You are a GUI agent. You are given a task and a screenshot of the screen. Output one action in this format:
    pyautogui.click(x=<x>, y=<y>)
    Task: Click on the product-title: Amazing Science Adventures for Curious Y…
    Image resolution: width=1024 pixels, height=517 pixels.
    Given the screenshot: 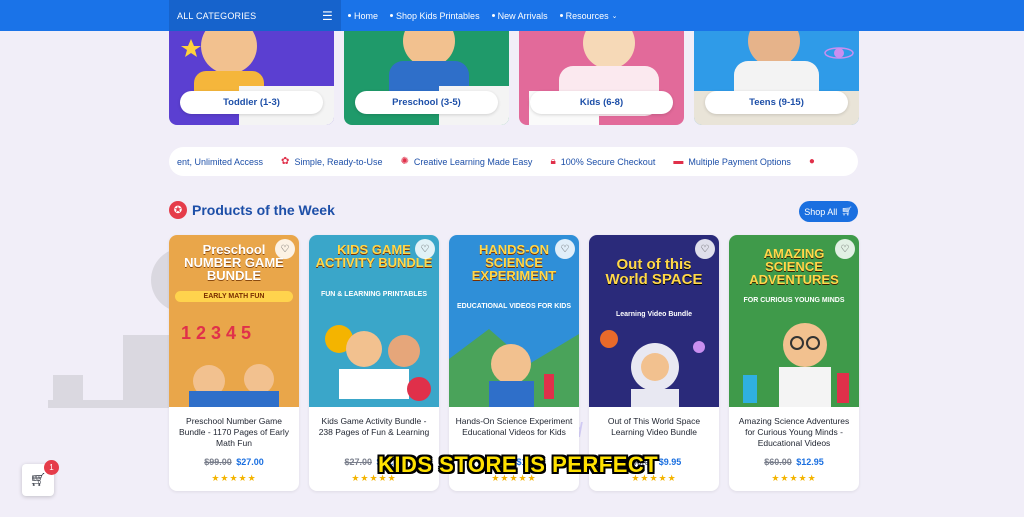 What is the action you would take?
    pyautogui.click(x=794, y=432)
    